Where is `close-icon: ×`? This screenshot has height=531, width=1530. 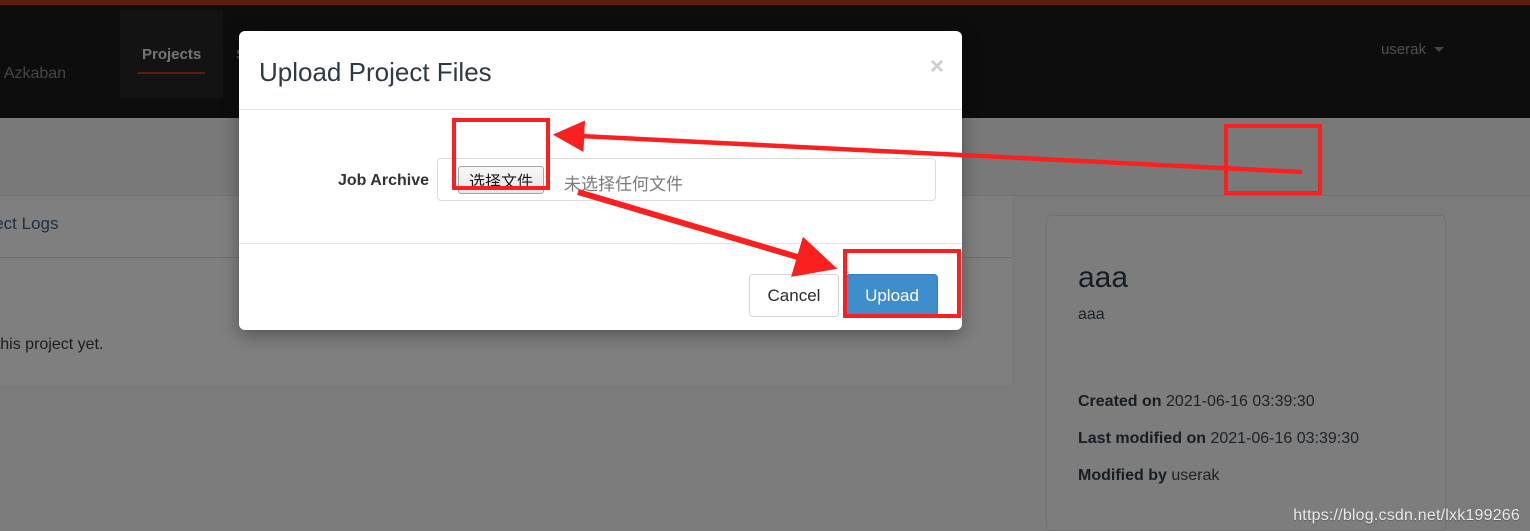
close-icon: × is located at coordinates (937, 67).